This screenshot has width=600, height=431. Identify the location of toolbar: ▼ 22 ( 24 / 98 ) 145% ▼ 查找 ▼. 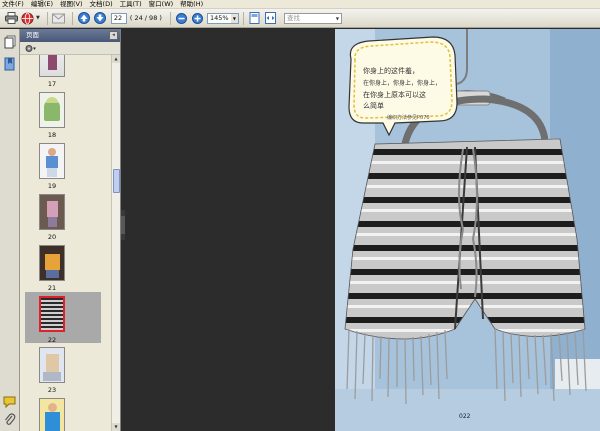
(300, 18).